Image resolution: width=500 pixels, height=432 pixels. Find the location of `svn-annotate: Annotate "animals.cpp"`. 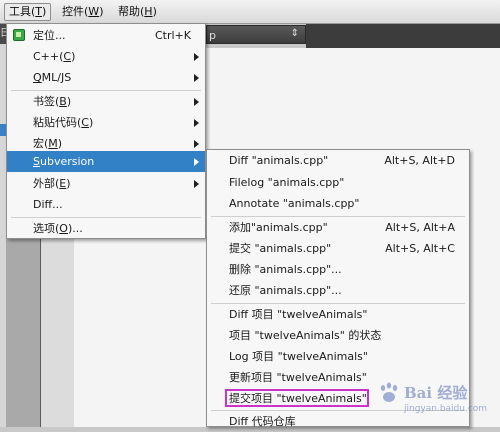

svn-annotate: Annotate "animals.cpp" is located at coordinates (338, 203).